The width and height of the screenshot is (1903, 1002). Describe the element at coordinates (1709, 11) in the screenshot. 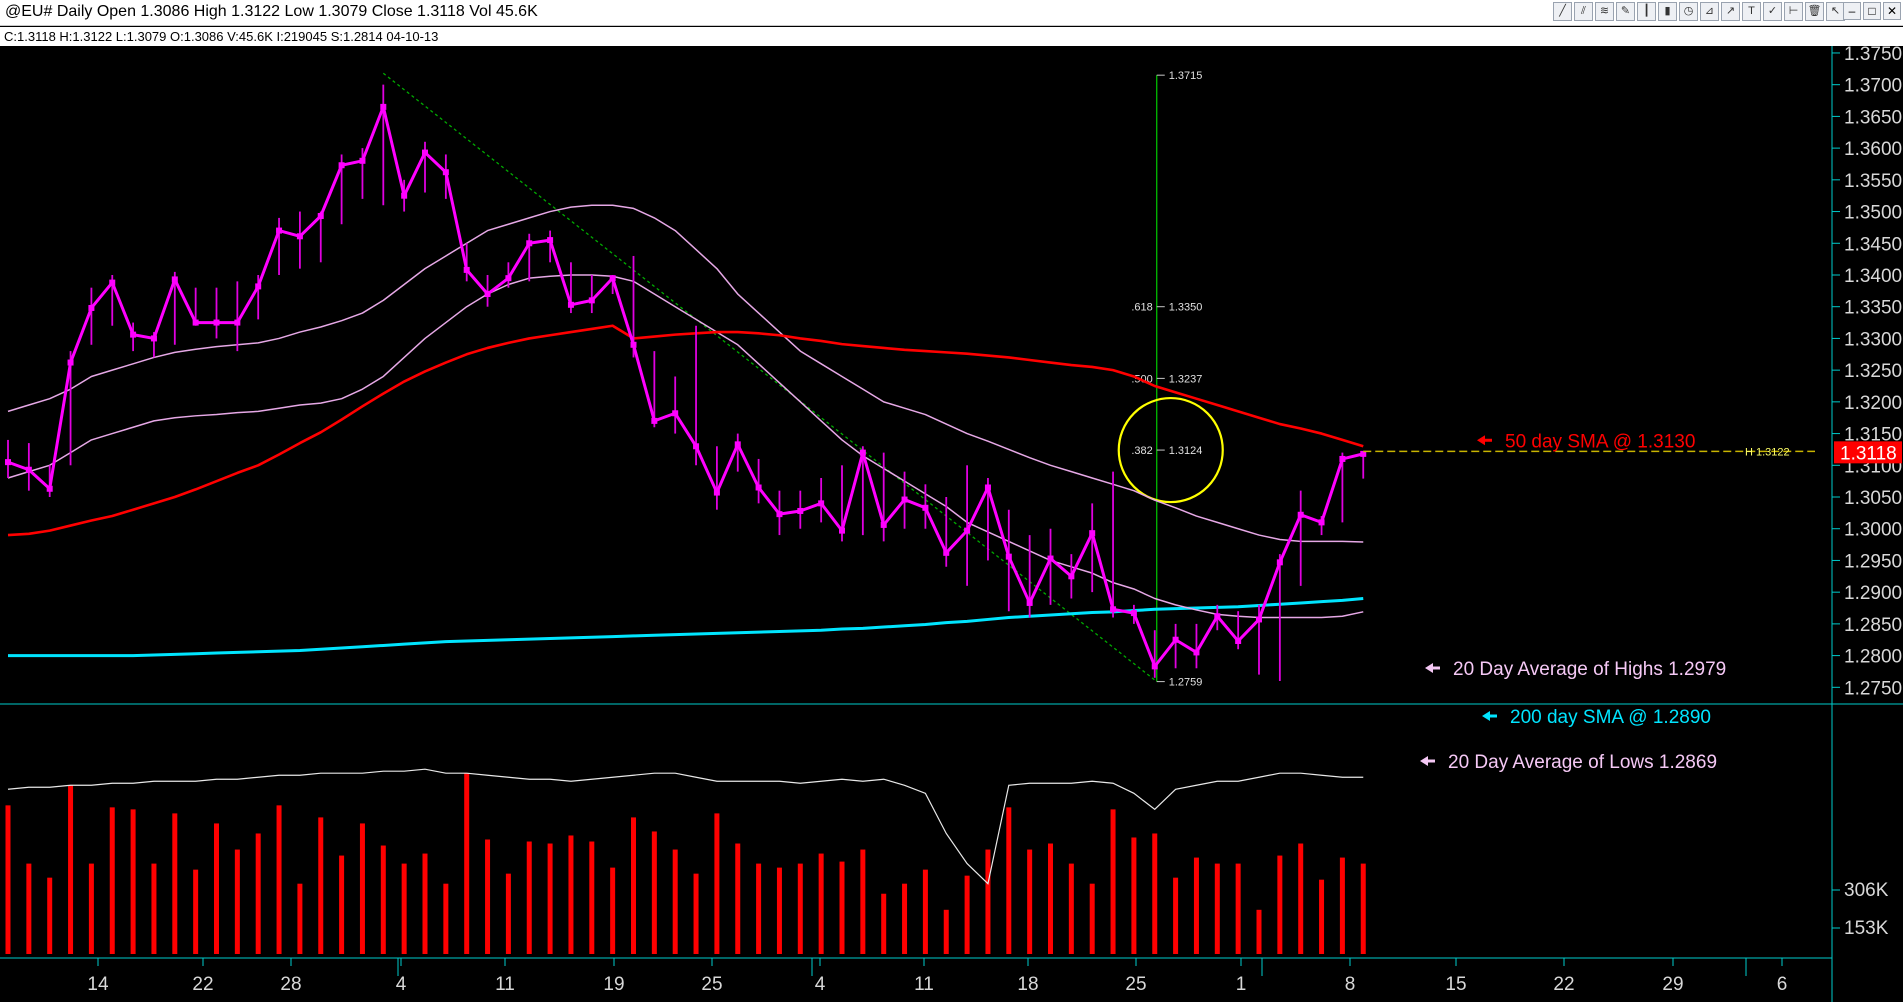

I see `gann-icon: ⊿` at that location.